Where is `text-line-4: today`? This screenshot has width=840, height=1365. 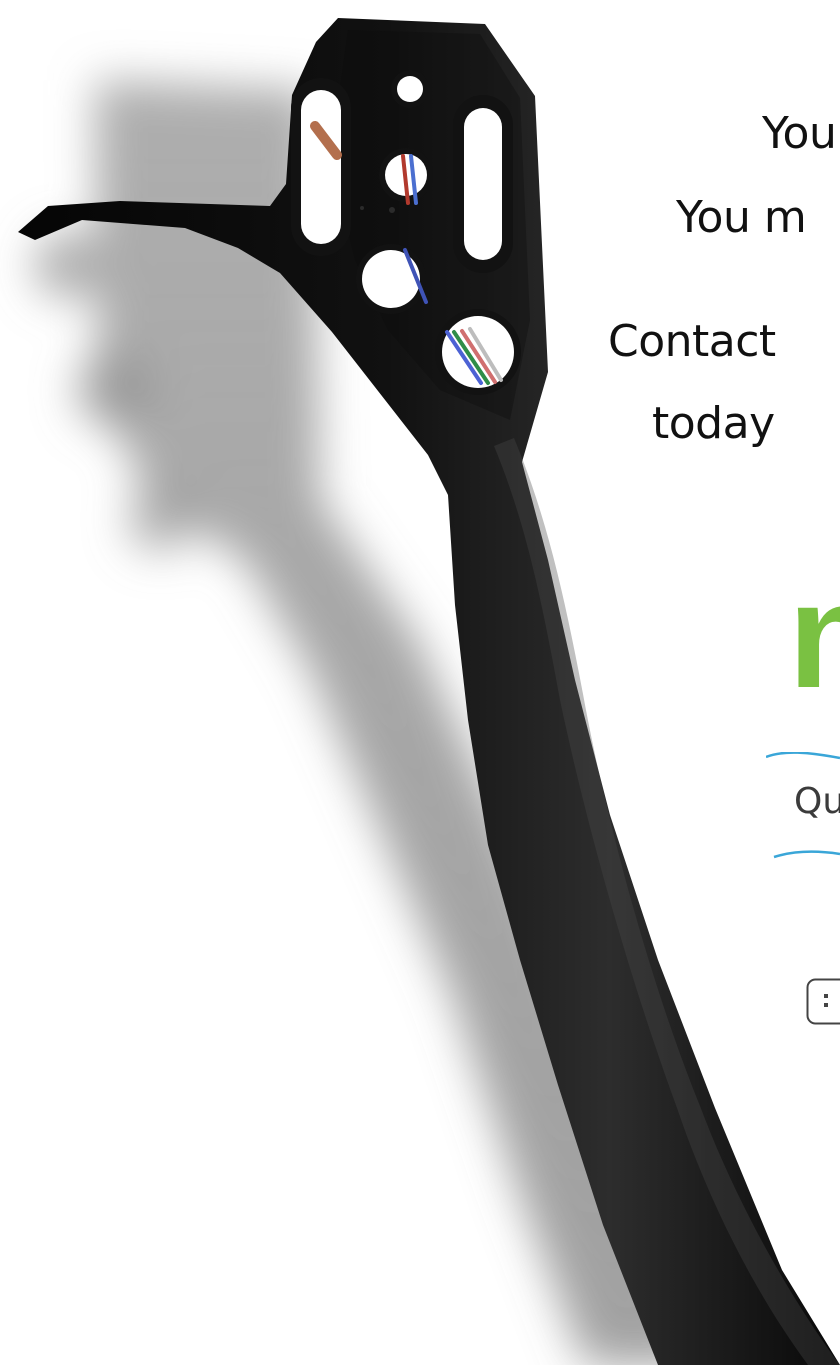
text-line-4: today is located at coordinates (713, 423).